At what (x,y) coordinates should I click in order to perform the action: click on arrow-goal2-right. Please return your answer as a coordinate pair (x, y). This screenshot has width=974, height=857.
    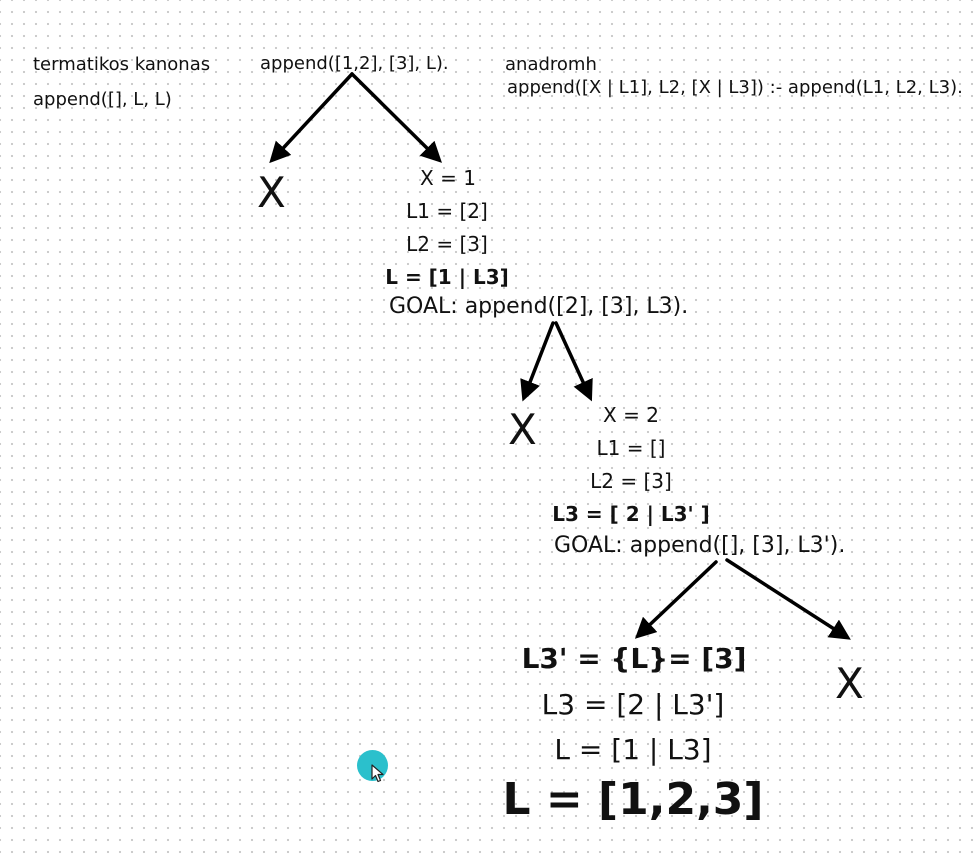
    Looking at the image, I should click on (788, 599).